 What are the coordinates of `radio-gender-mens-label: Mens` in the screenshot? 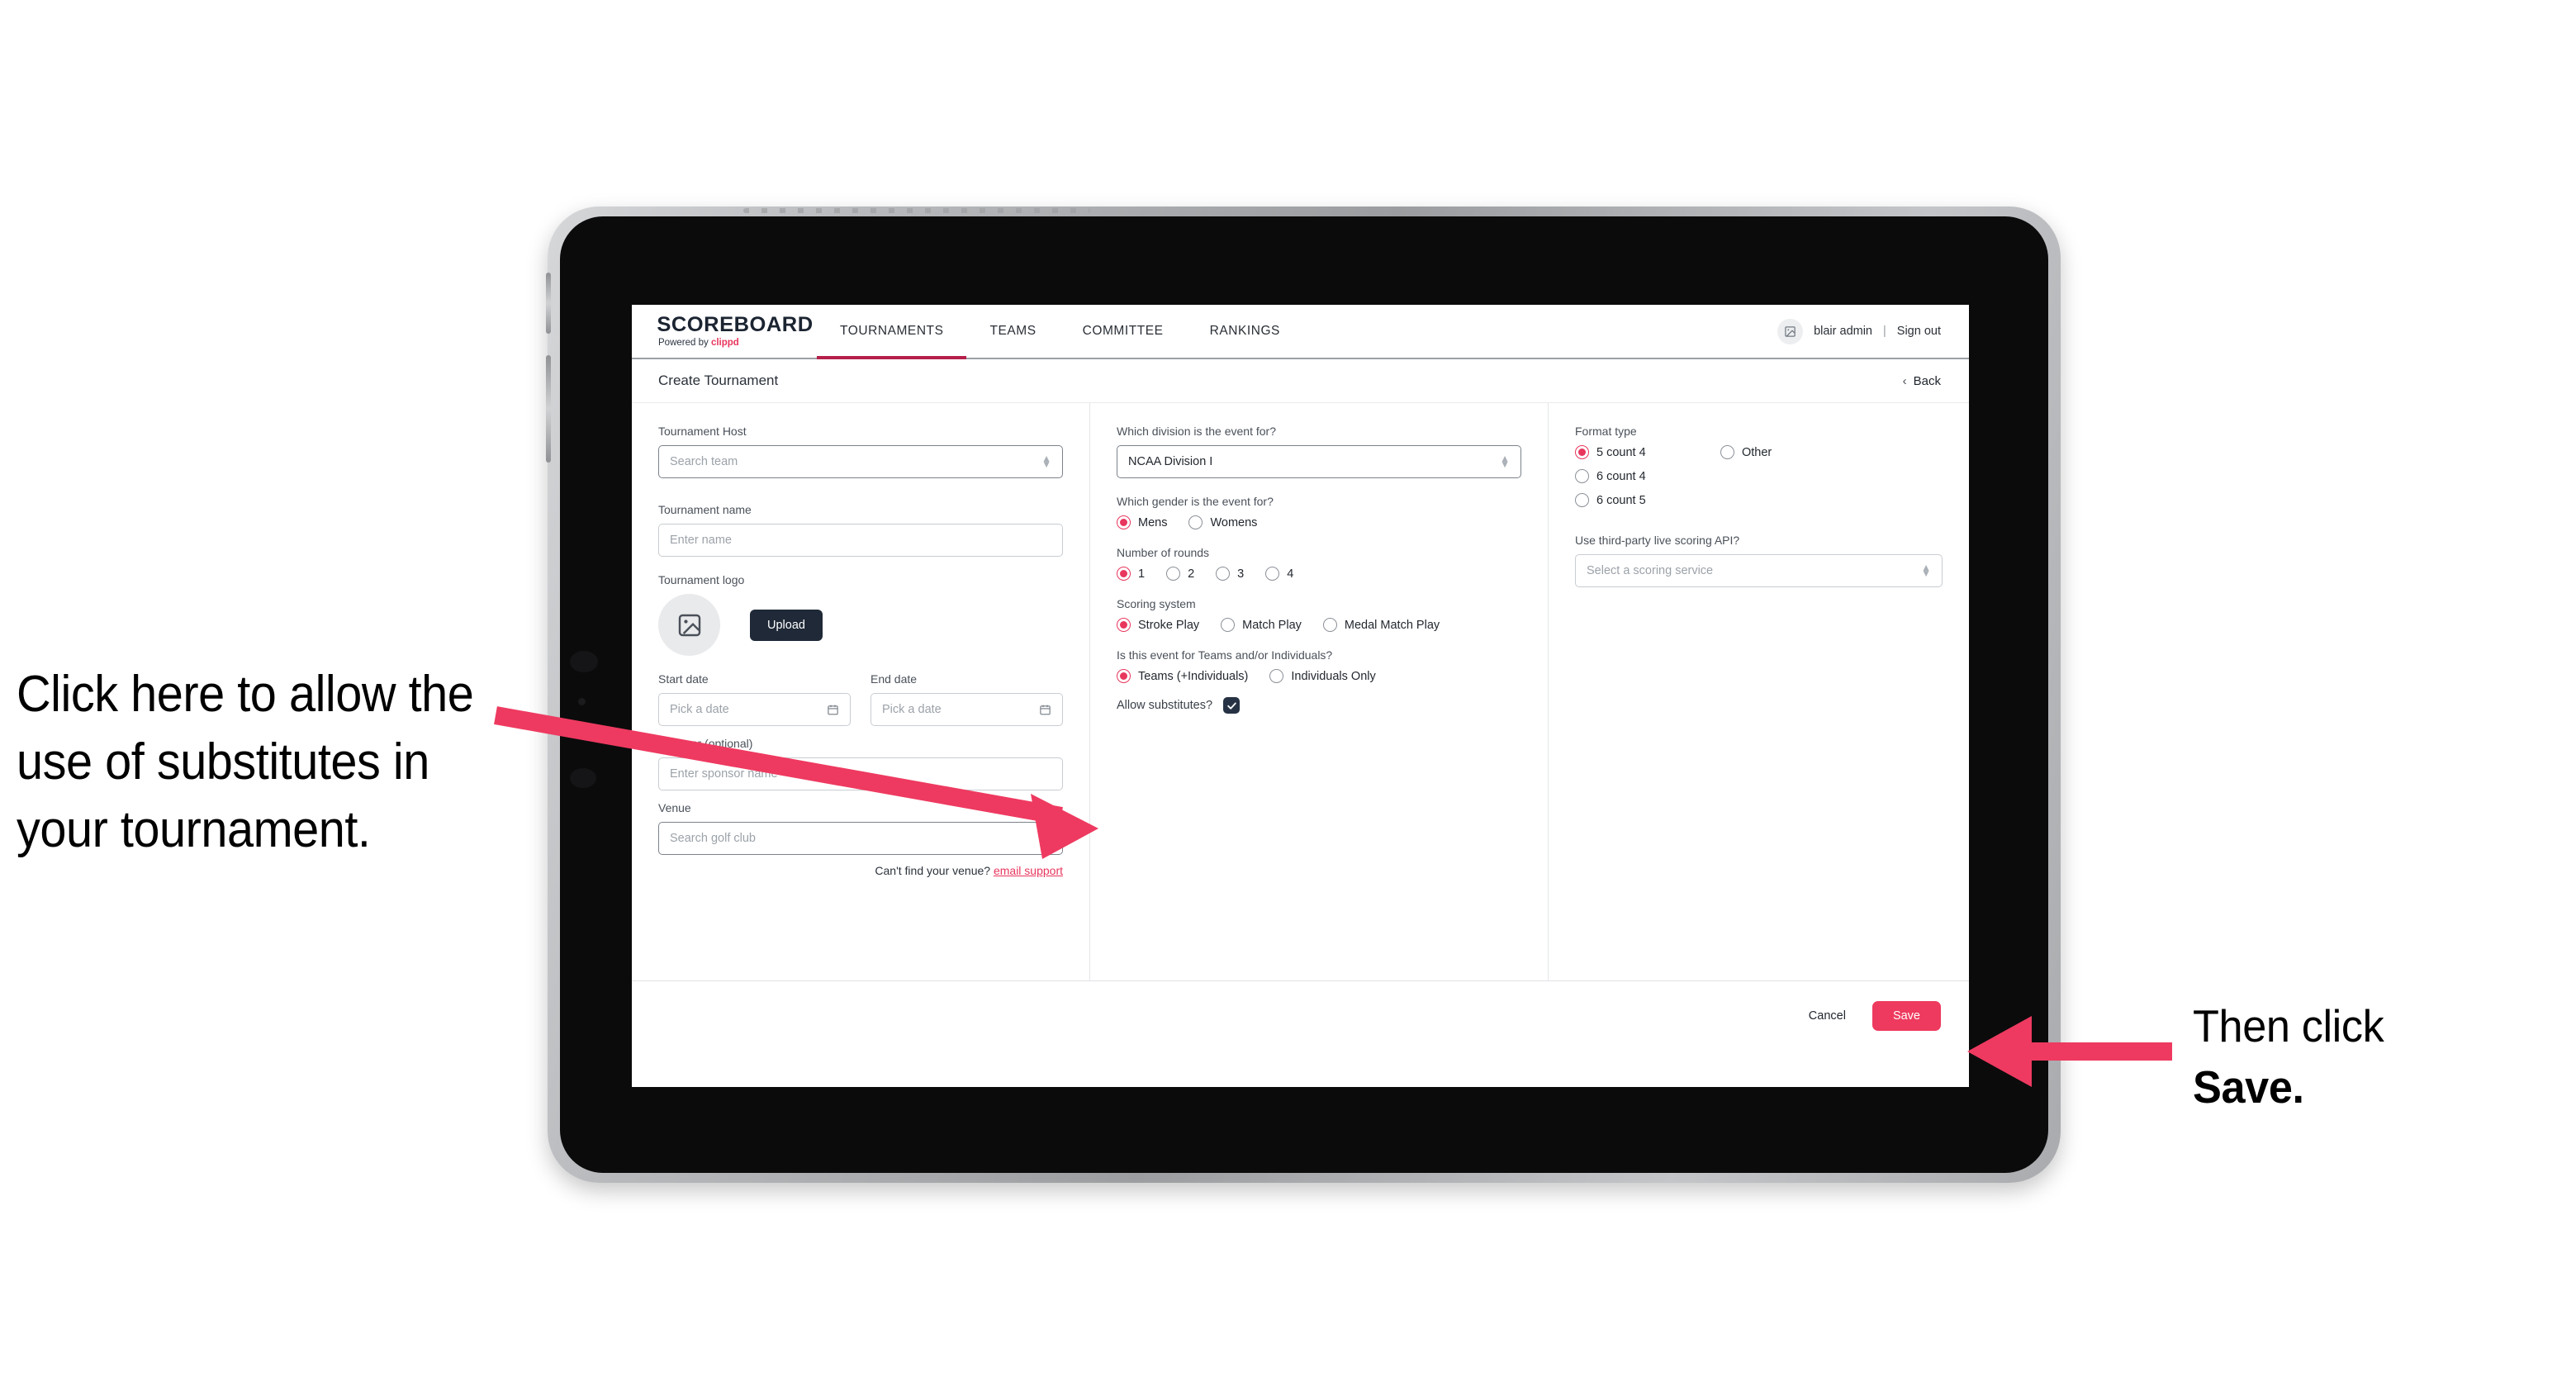 It's located at (1153, 522).